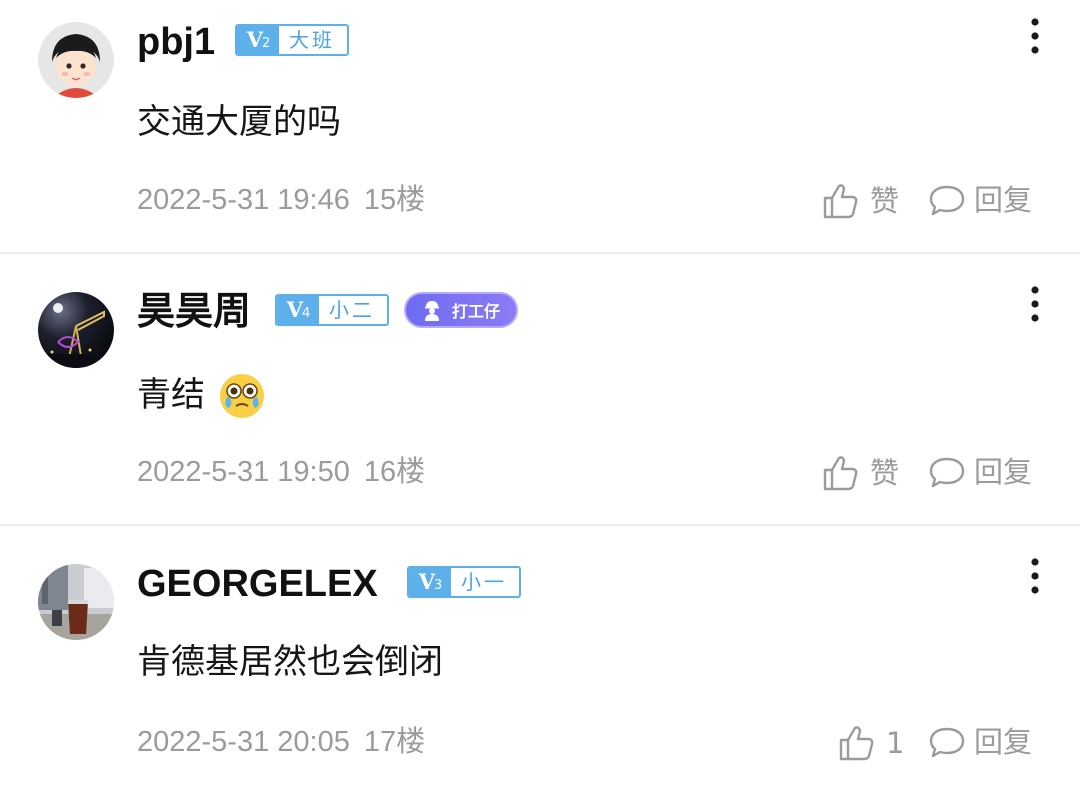  I want to click on level-mark: V3, so click(430, 582).